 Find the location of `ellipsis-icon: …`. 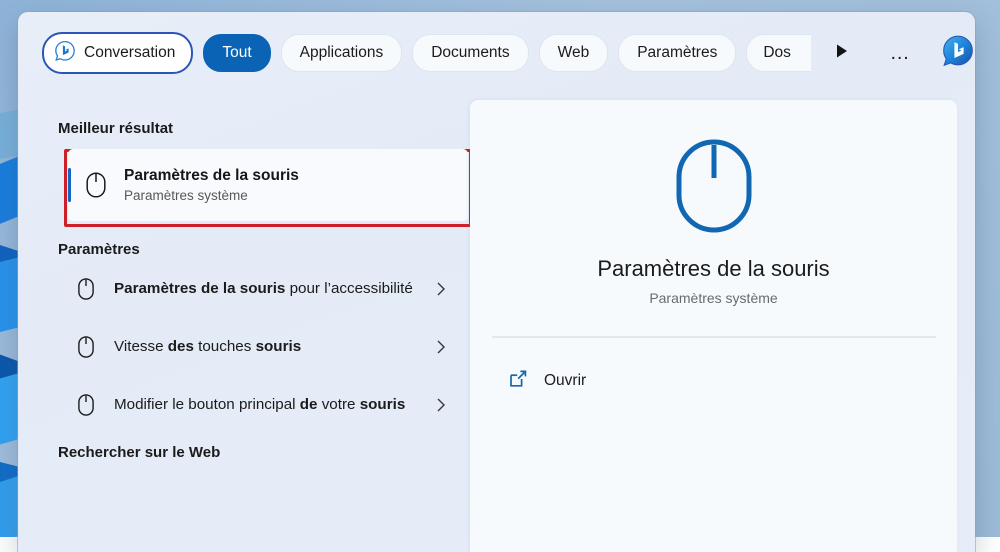

ellipsis-icon: … is located at coordinates (900, 53).